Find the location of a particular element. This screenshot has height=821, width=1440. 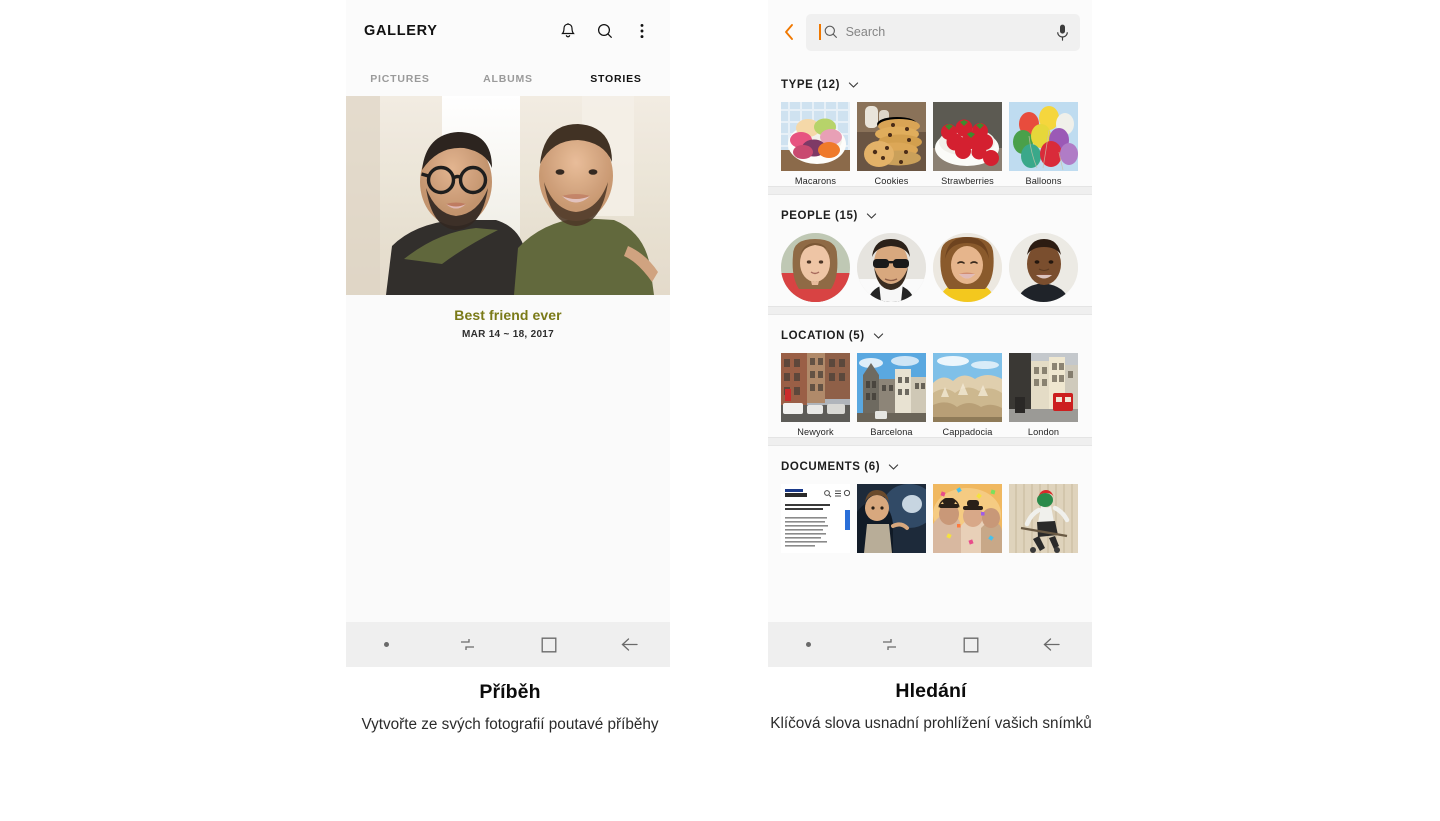

list-item: London is located at coordinates (1043, 395).